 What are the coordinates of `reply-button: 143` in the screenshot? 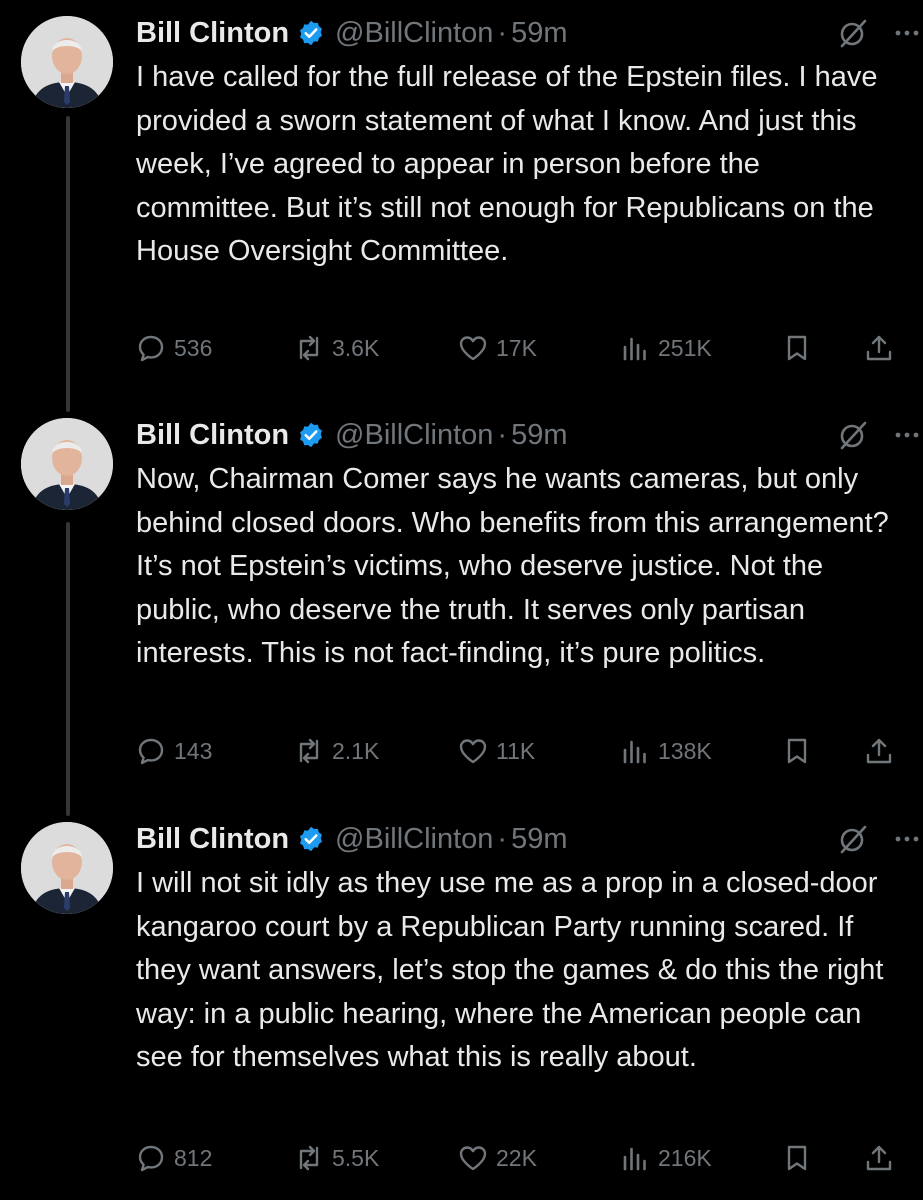 It's located at (174, 751).